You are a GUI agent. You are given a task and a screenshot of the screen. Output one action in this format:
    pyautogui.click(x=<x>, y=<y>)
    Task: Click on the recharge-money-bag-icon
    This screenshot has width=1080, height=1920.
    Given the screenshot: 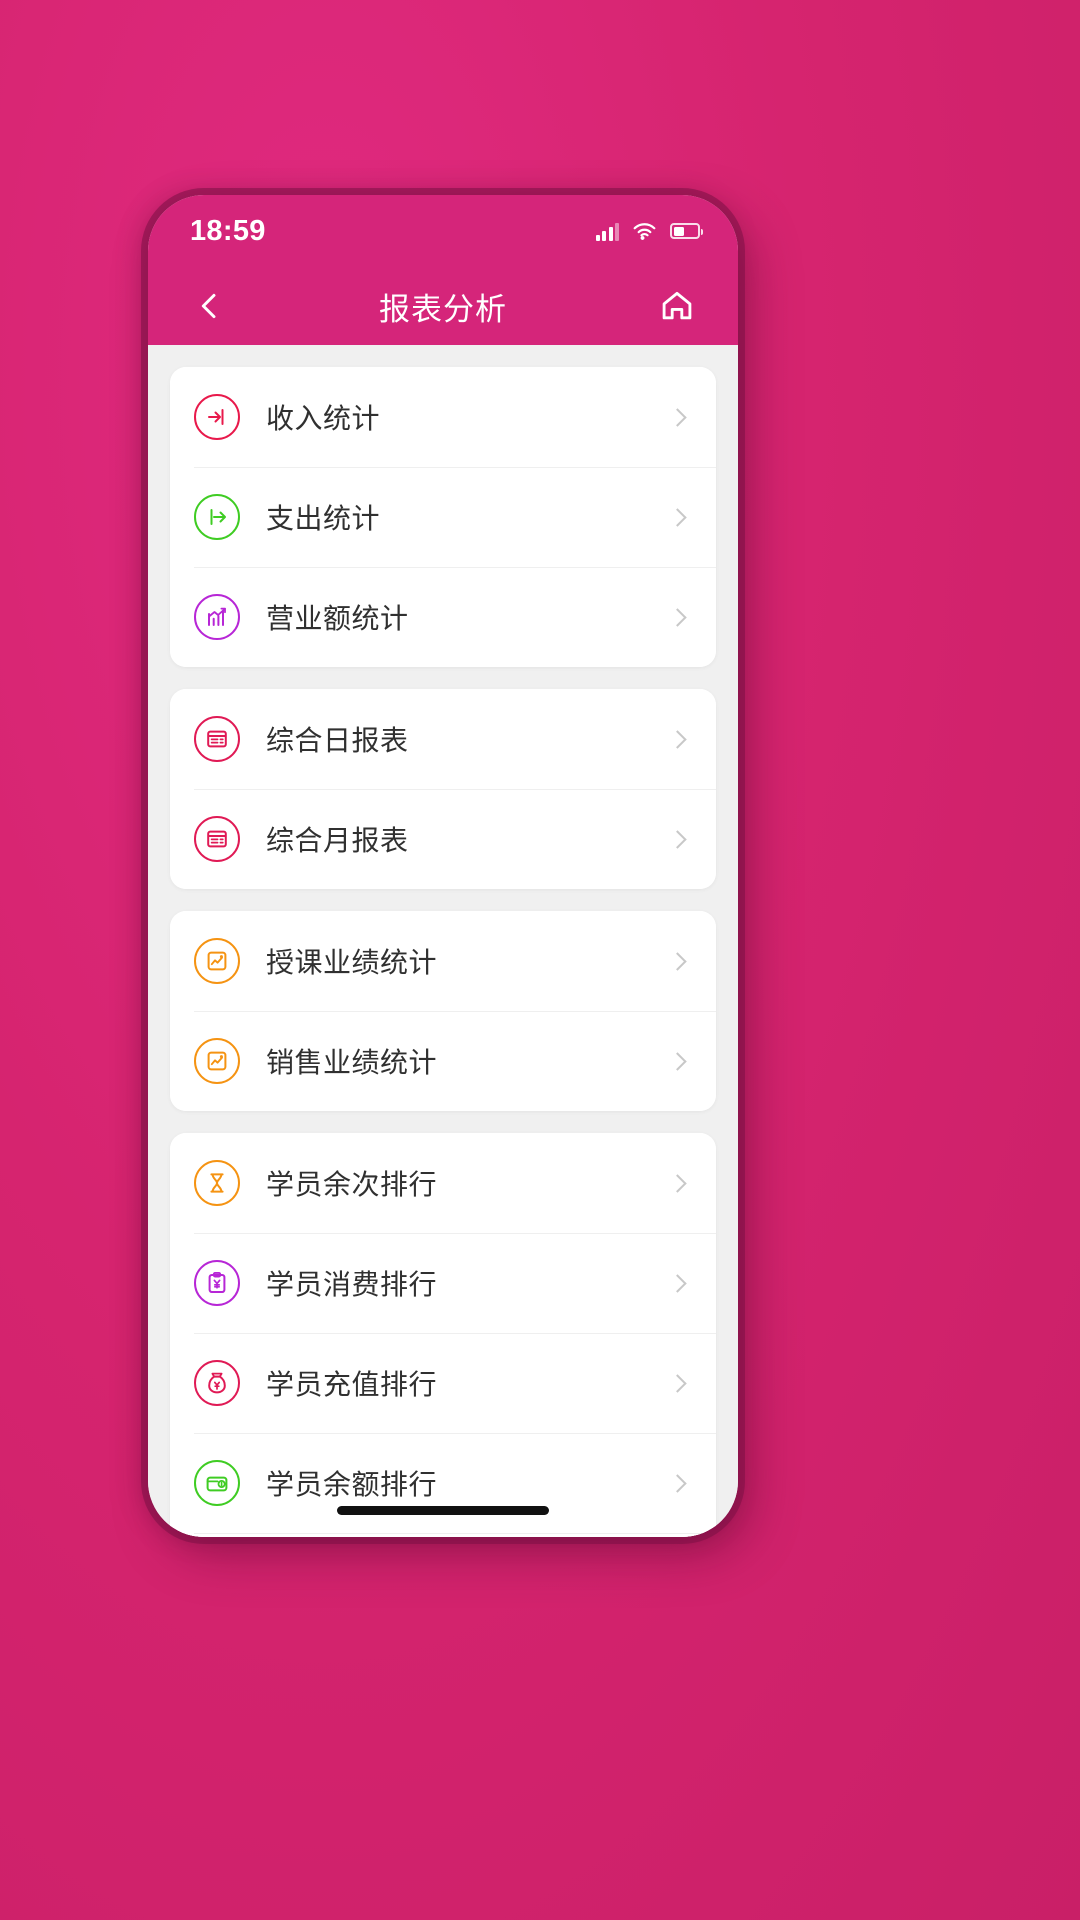 What is the action you would take?
    pyautogui.click(x=217, y=1383)
    